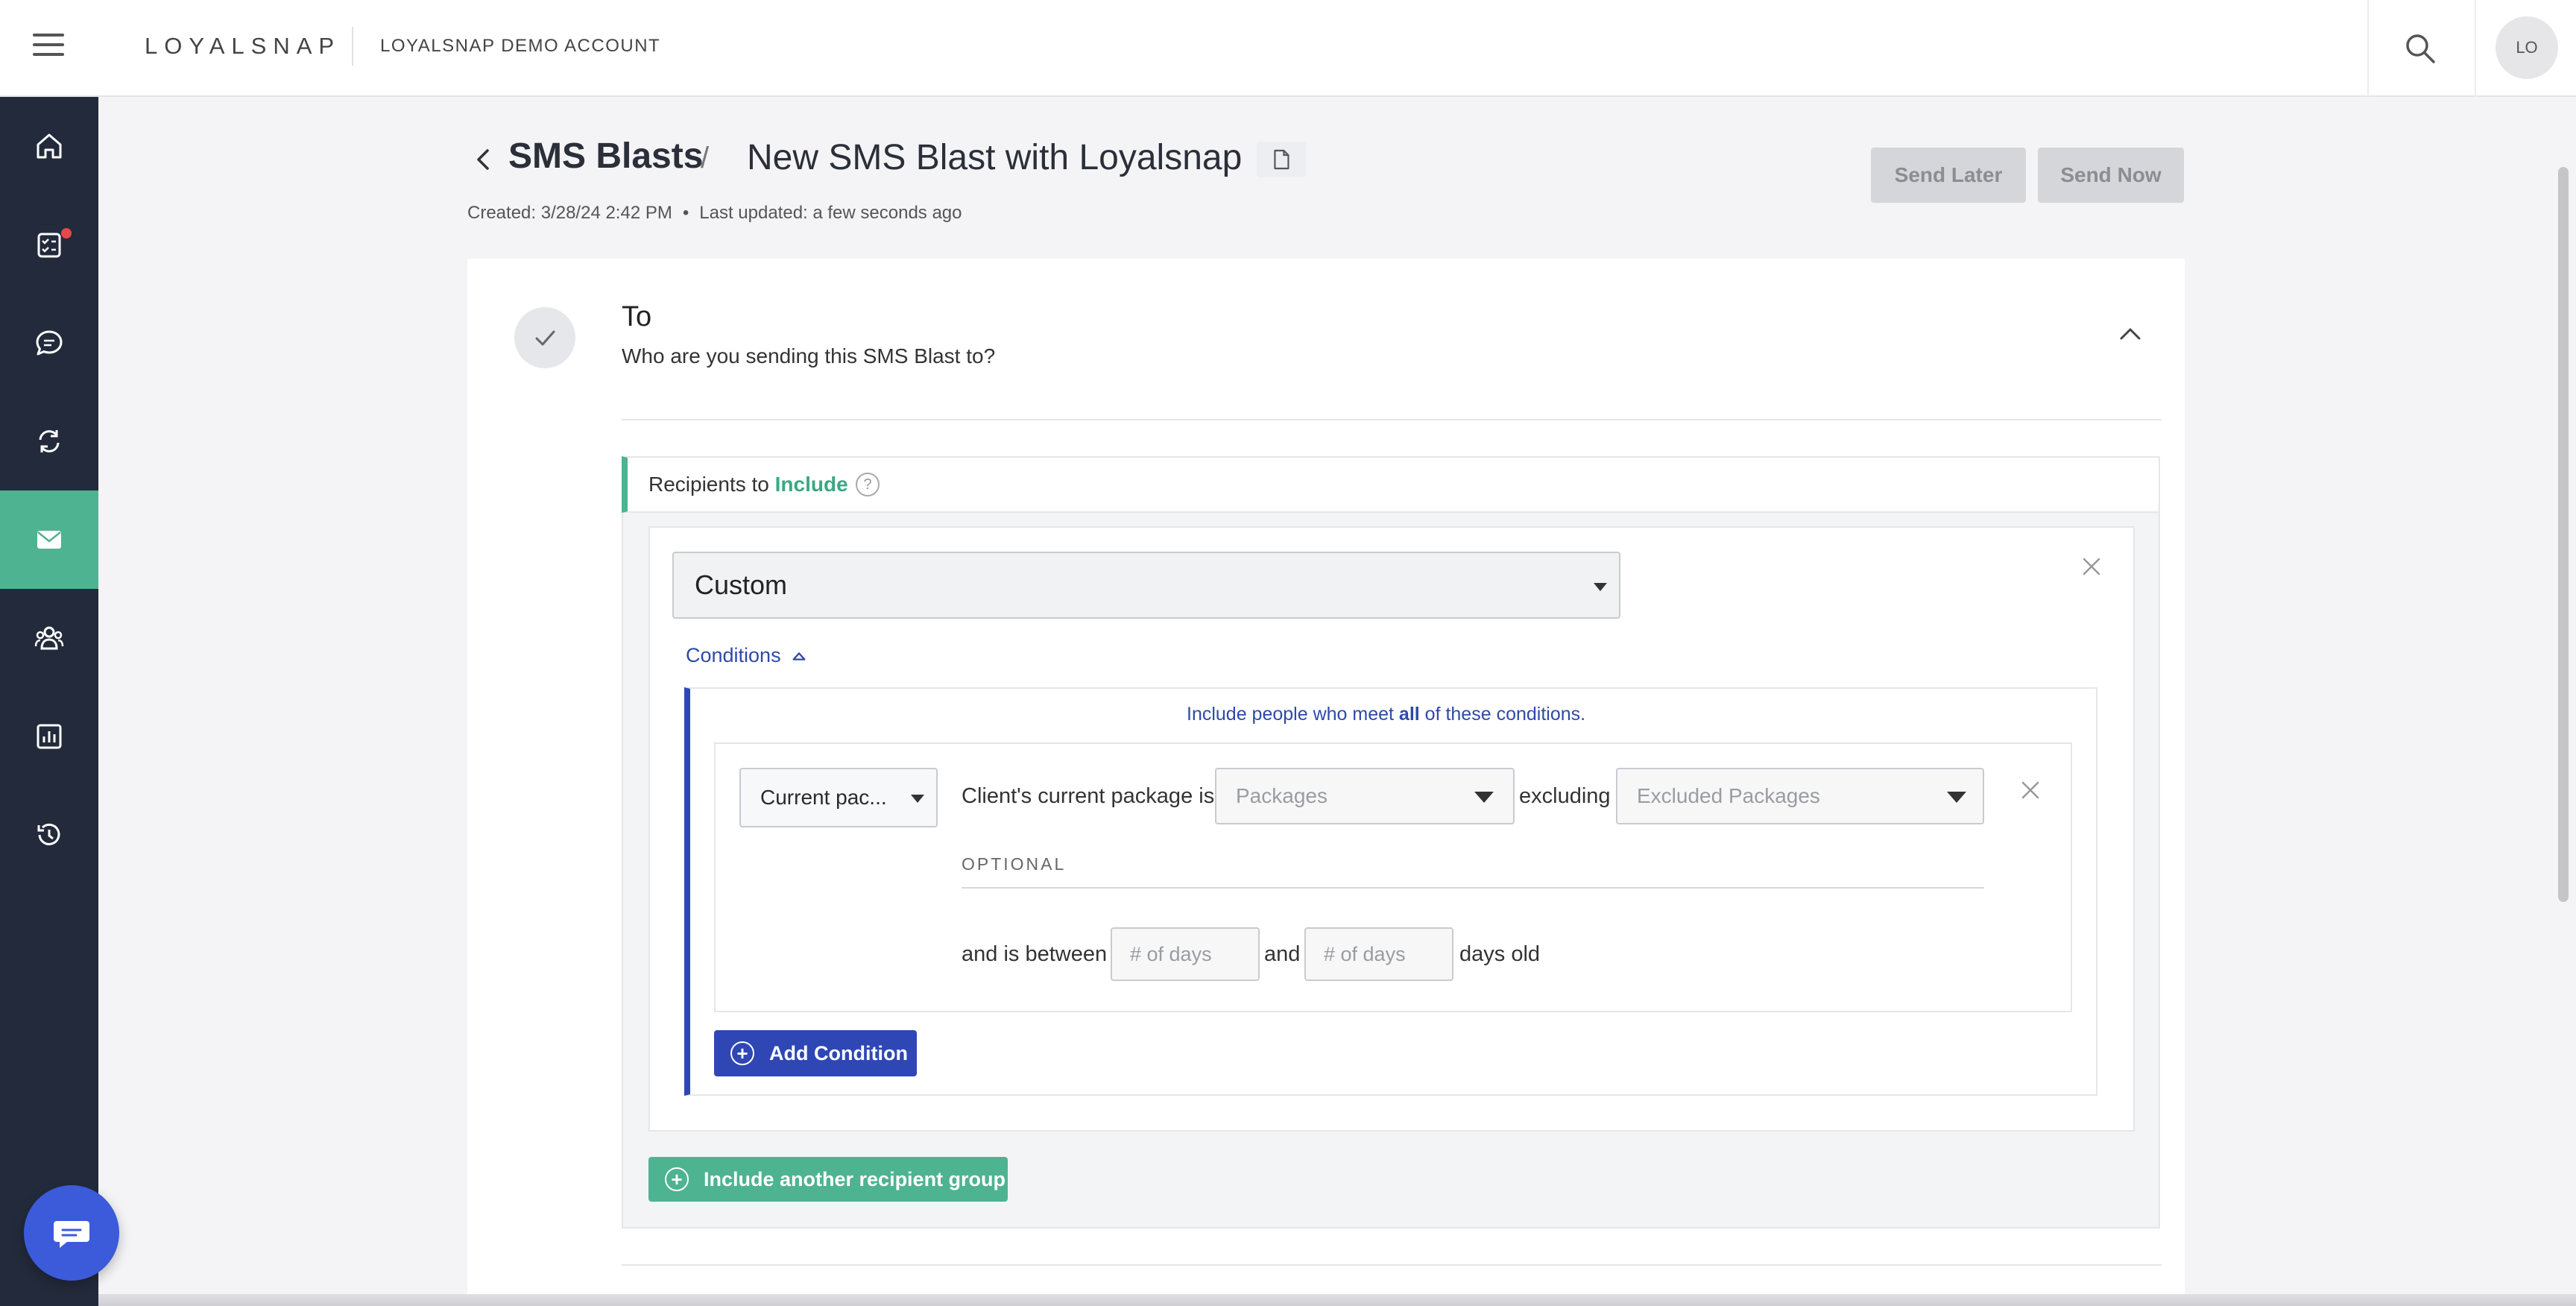  Describe the element at coordinates (830, 213) in the screenshot. I see `updated-timestamp: Last updated: a few seconds ago` at that location.